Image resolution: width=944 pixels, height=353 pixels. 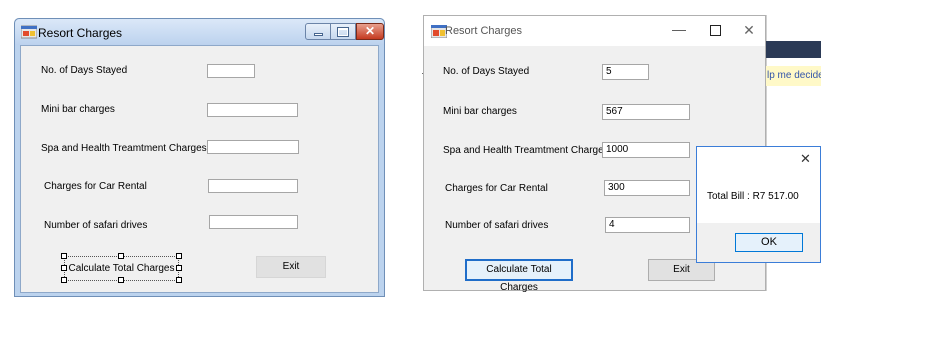 What do you see at coordinates (231, 71) in the screenshot?
I see `days-input` at bounding box center [231, 71].